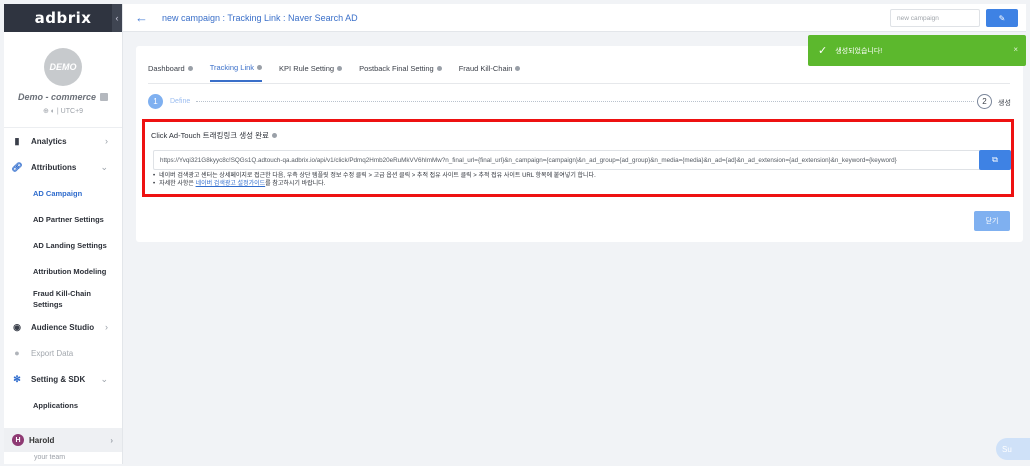 This screenshot has width=1030, height=466. I want to click on support-button: Su, so click(1013, 449).